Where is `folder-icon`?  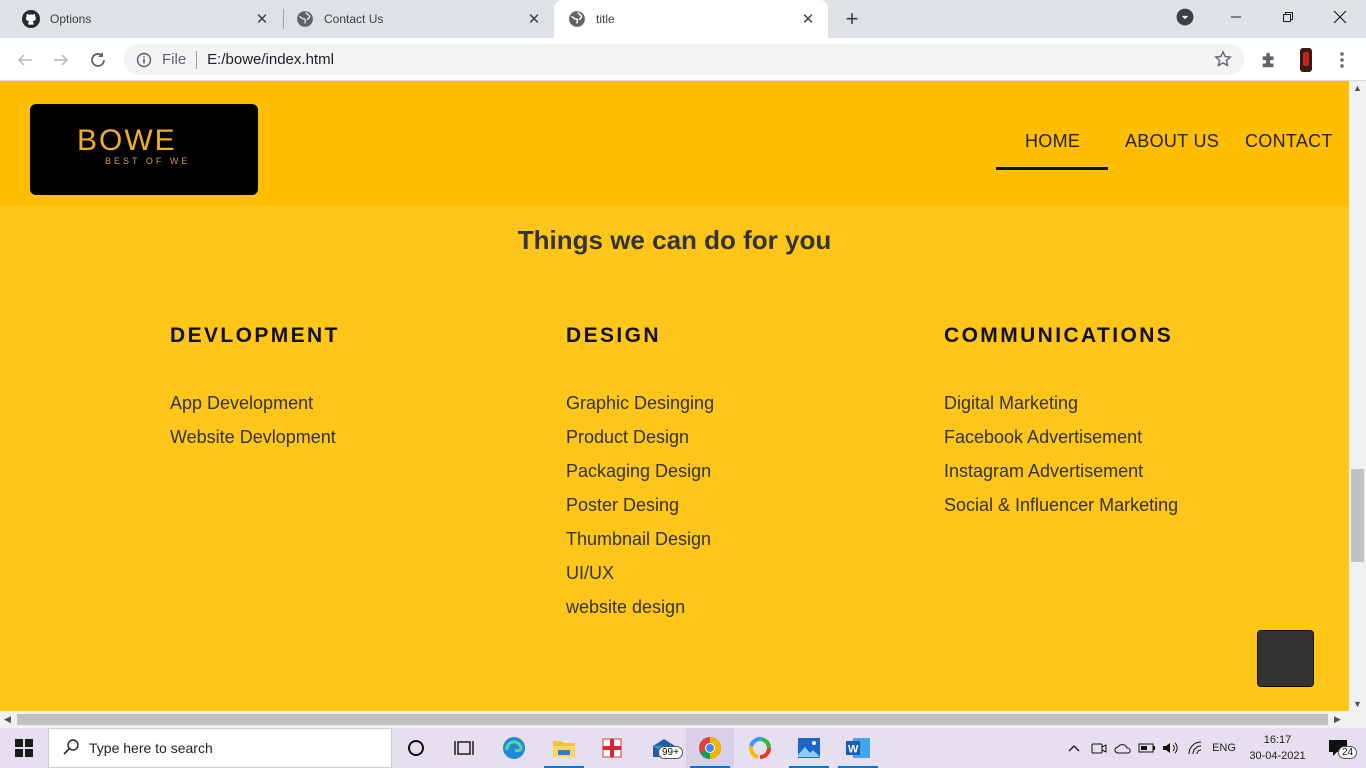
folder-icon is located at coordinates (564, 749).